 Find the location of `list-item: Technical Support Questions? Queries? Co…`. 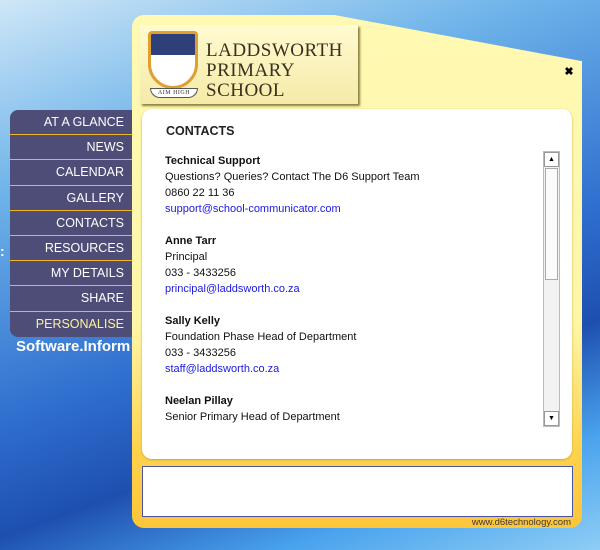

list-item: Technical Support Questions? Queries? Co… is located at coordinates (350, 185).